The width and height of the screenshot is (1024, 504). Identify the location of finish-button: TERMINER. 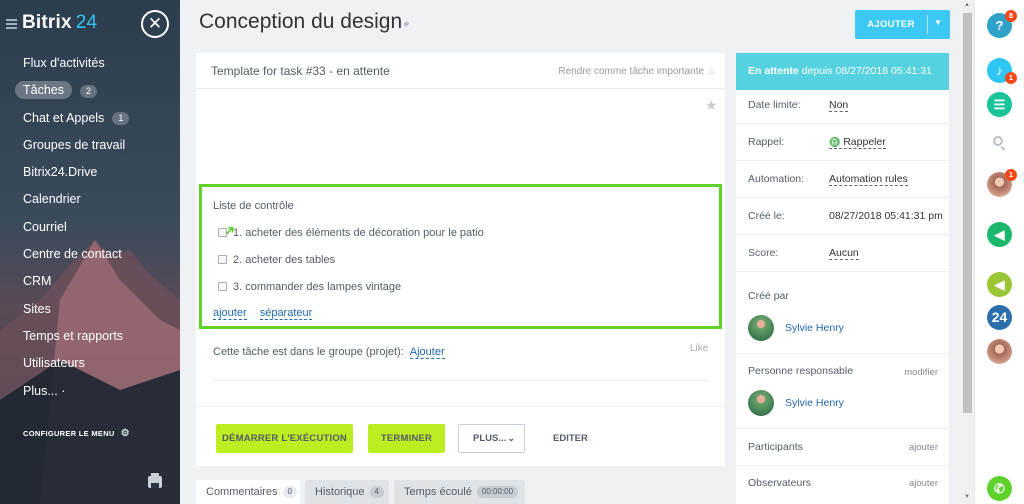
(406, 438).